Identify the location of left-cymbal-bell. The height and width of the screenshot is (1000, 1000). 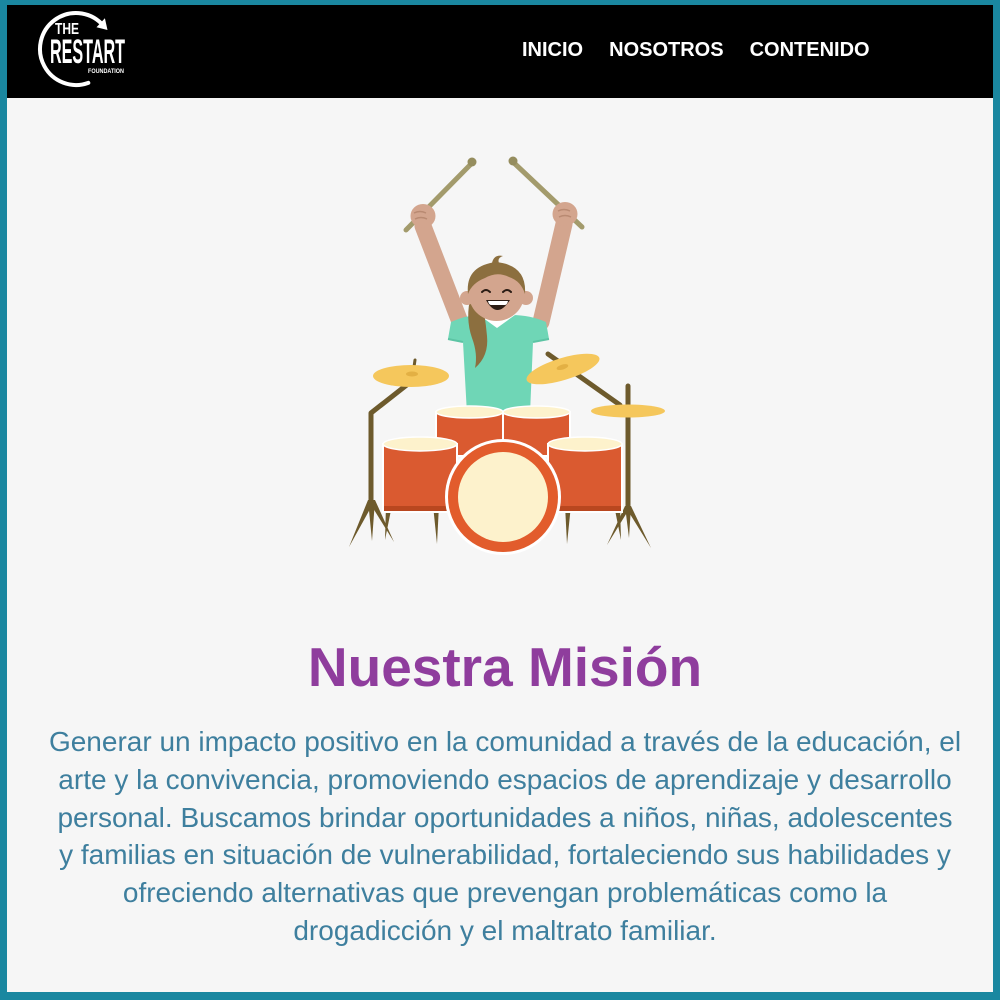
(412, 374).